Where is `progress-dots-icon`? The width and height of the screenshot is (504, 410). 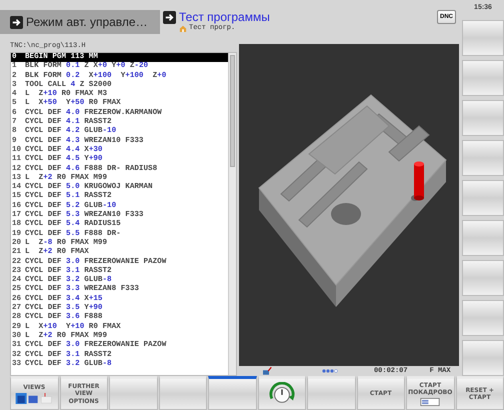 progress-dots-icon is located at coordinates (330, 371).